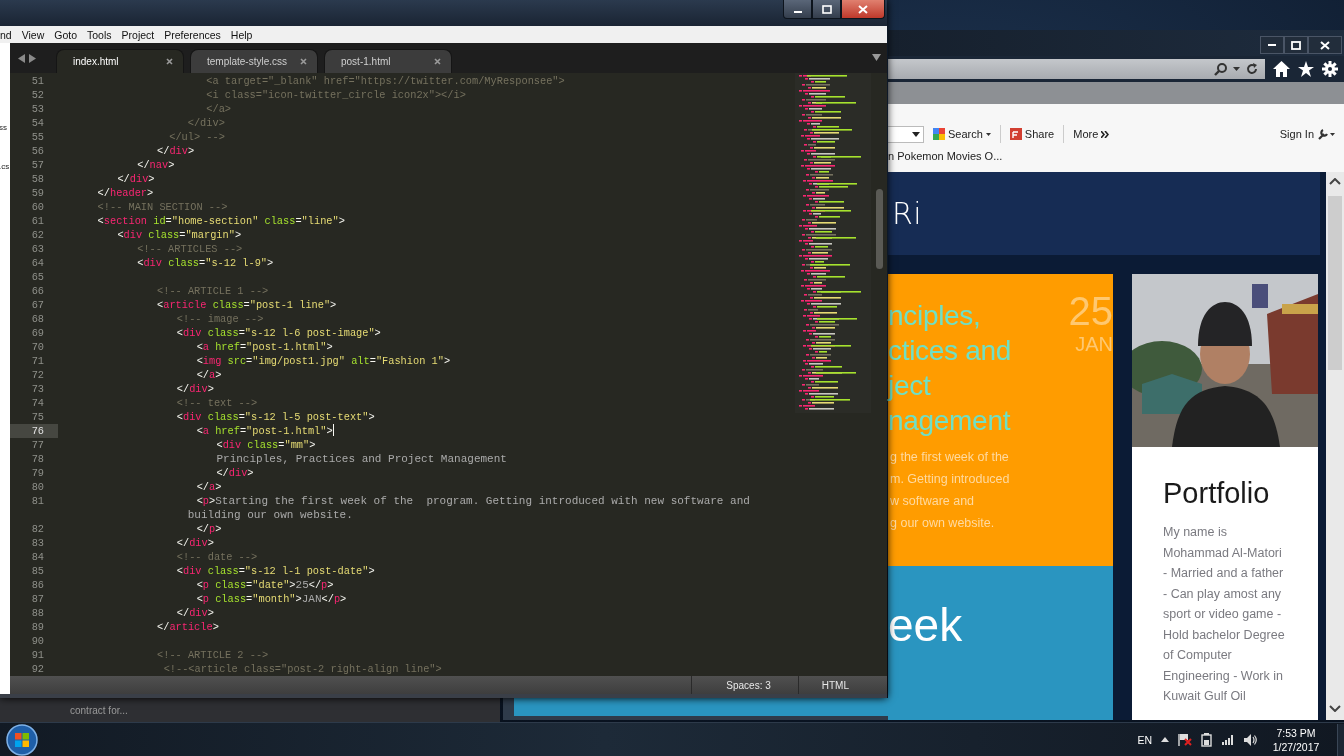  I want to click on dropdown-icon, so click(876, 57).